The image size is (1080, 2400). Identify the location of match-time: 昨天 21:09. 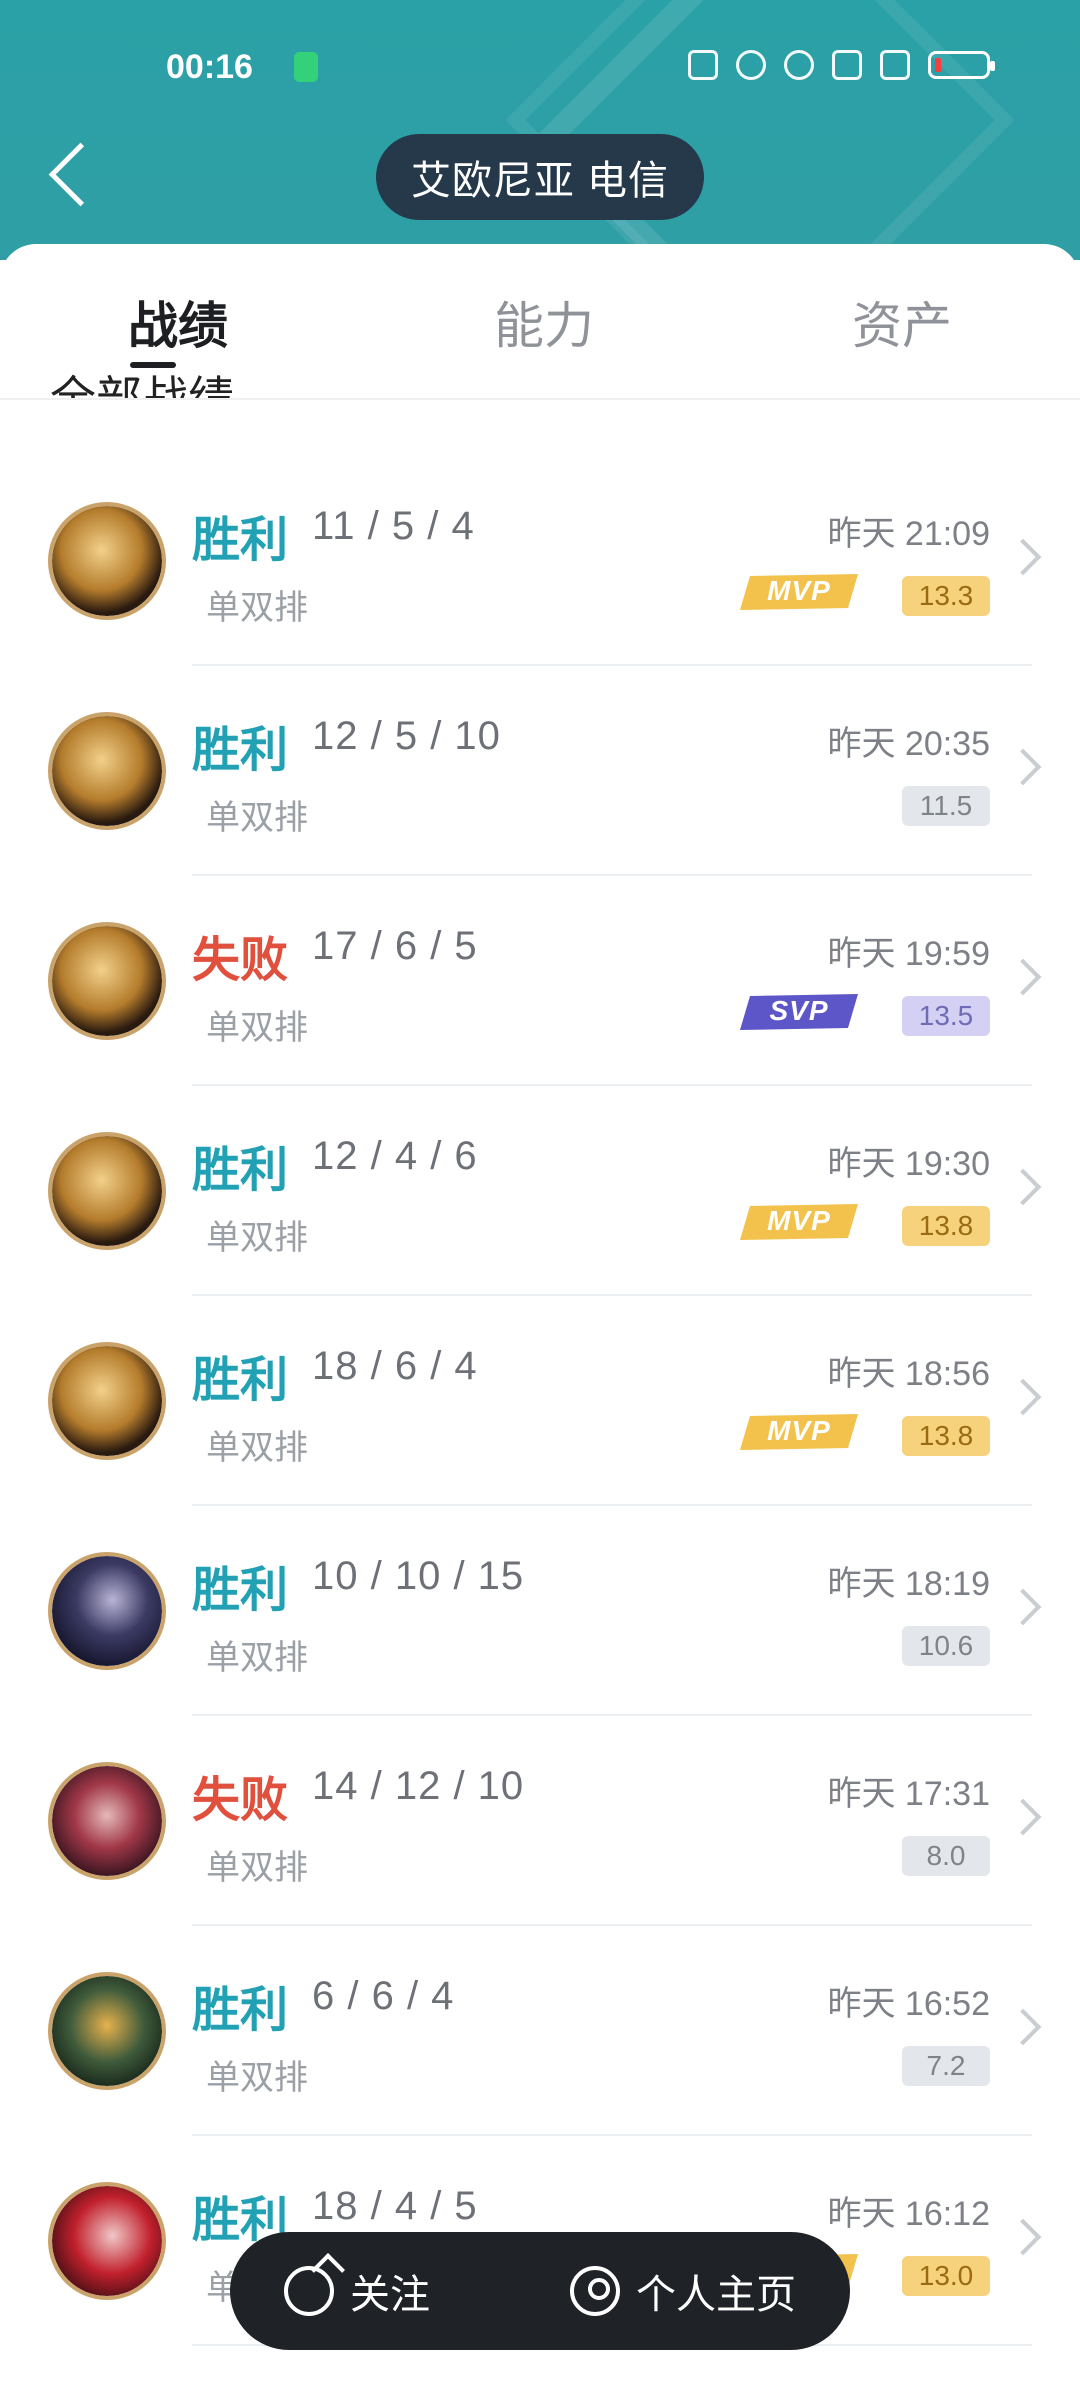
(908, 534).